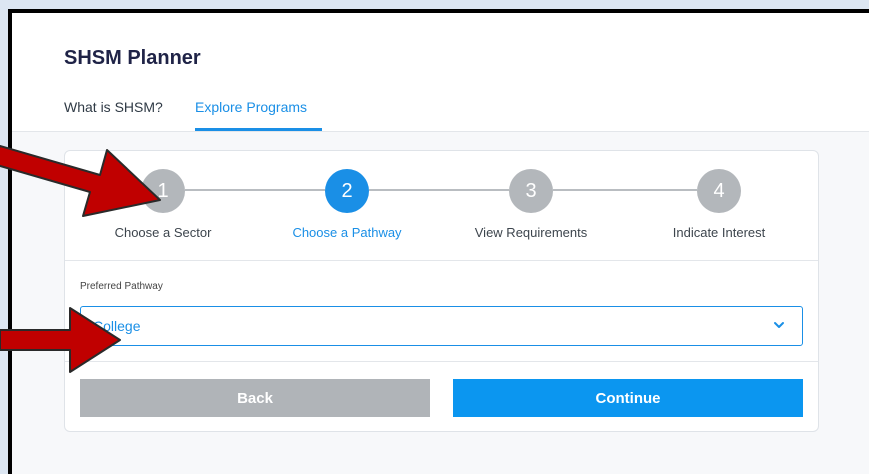  Describe the element at coordinates (531, 191) in the screenshot. I see `step-3-circle: 3` at that location.